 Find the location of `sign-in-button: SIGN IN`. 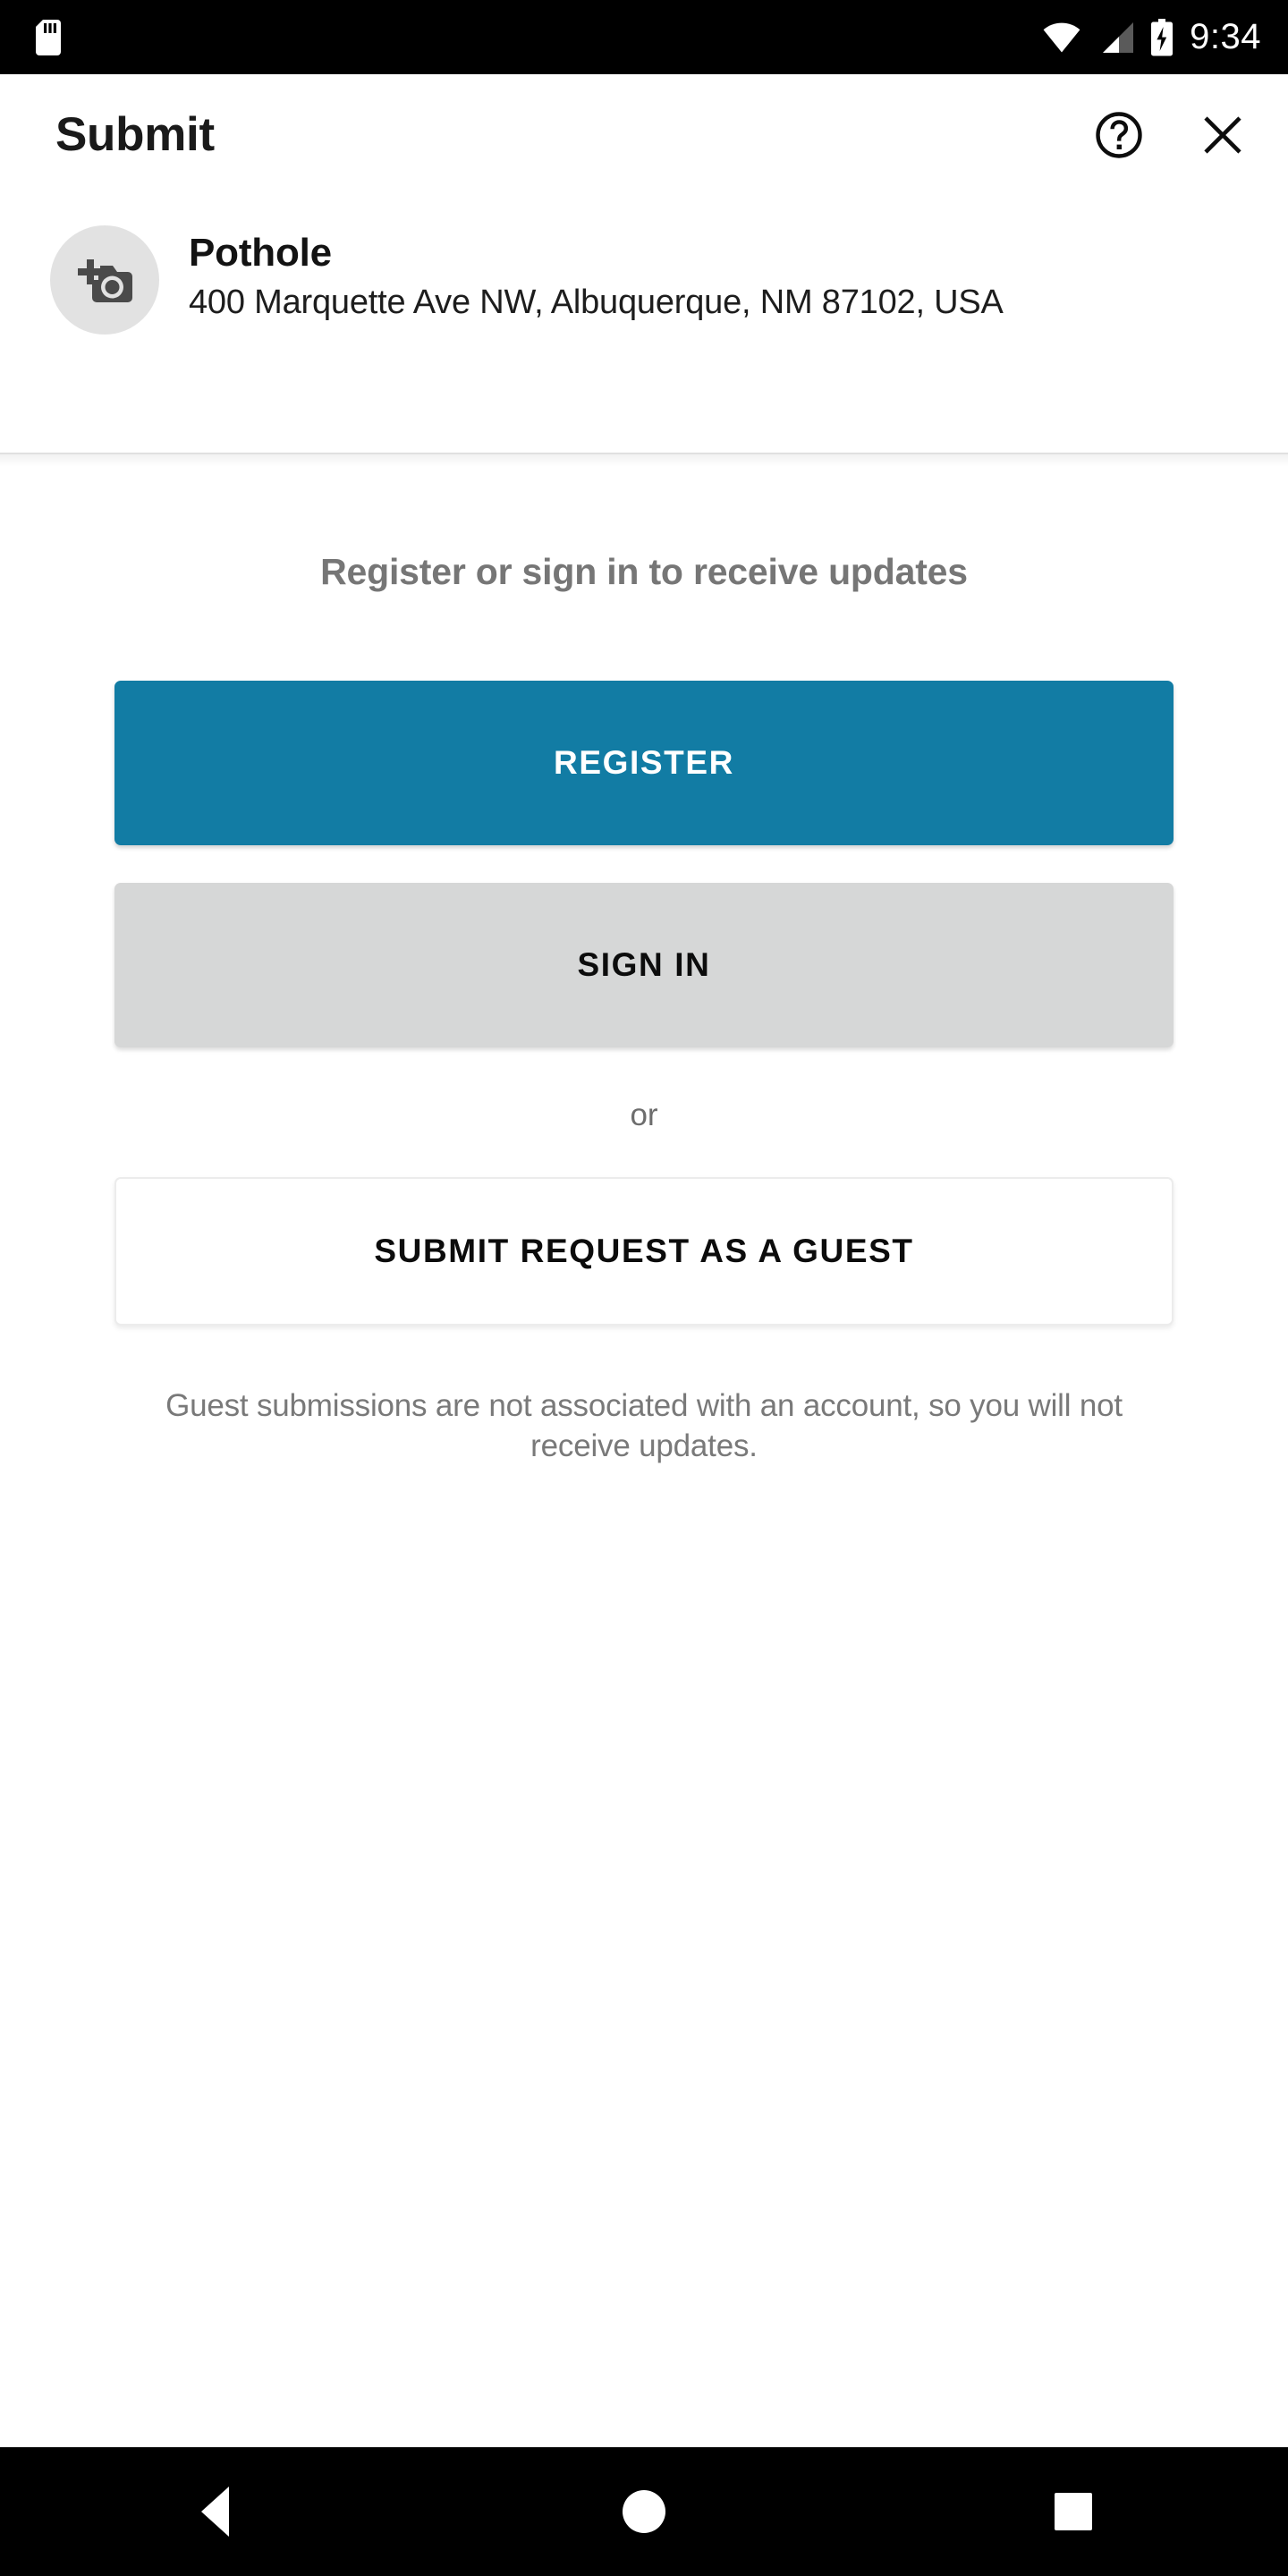

sign-in-button: SIGN IN is located at coordinates (644, 965).